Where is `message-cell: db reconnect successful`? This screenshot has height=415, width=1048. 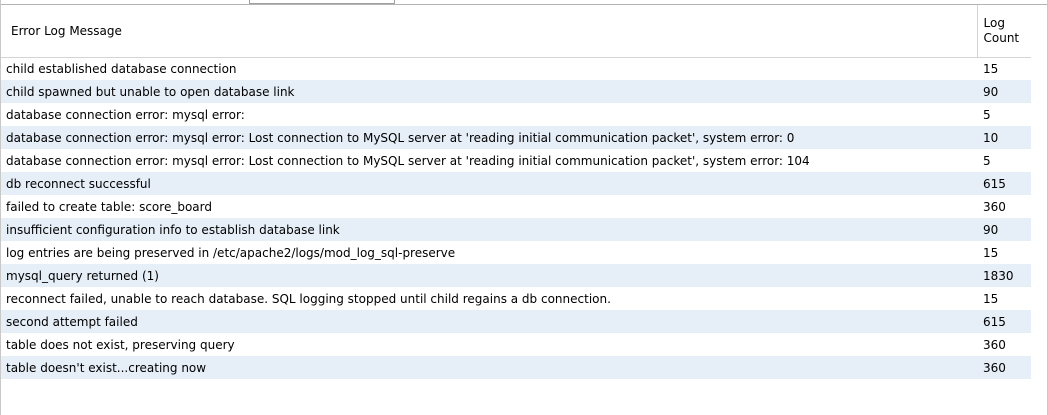 message-cell: db reconnect successful is located at coordinates (489, 183).